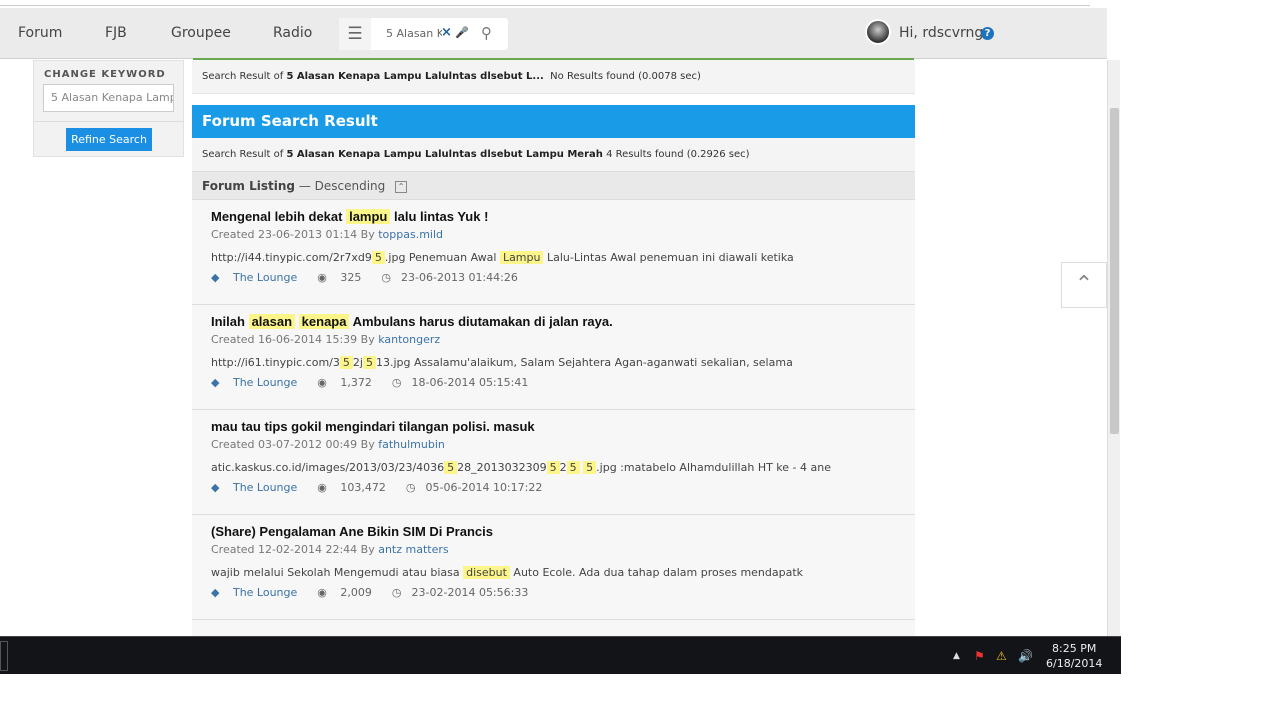  Describe the element at coordinates (442, 257) in the screenshot. I see `text-segment: .jpg Penemuan Awal` at that location.